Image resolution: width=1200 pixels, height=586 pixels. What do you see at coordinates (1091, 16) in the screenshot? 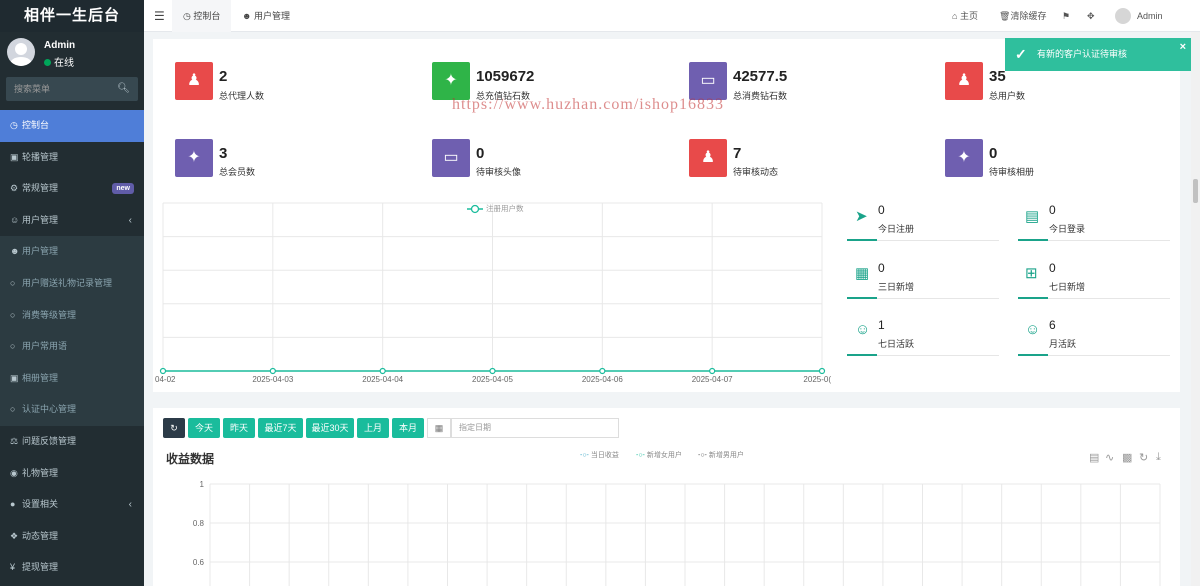
I see `fullscreen-icon: ✥` at bounding box center [1091, 16].